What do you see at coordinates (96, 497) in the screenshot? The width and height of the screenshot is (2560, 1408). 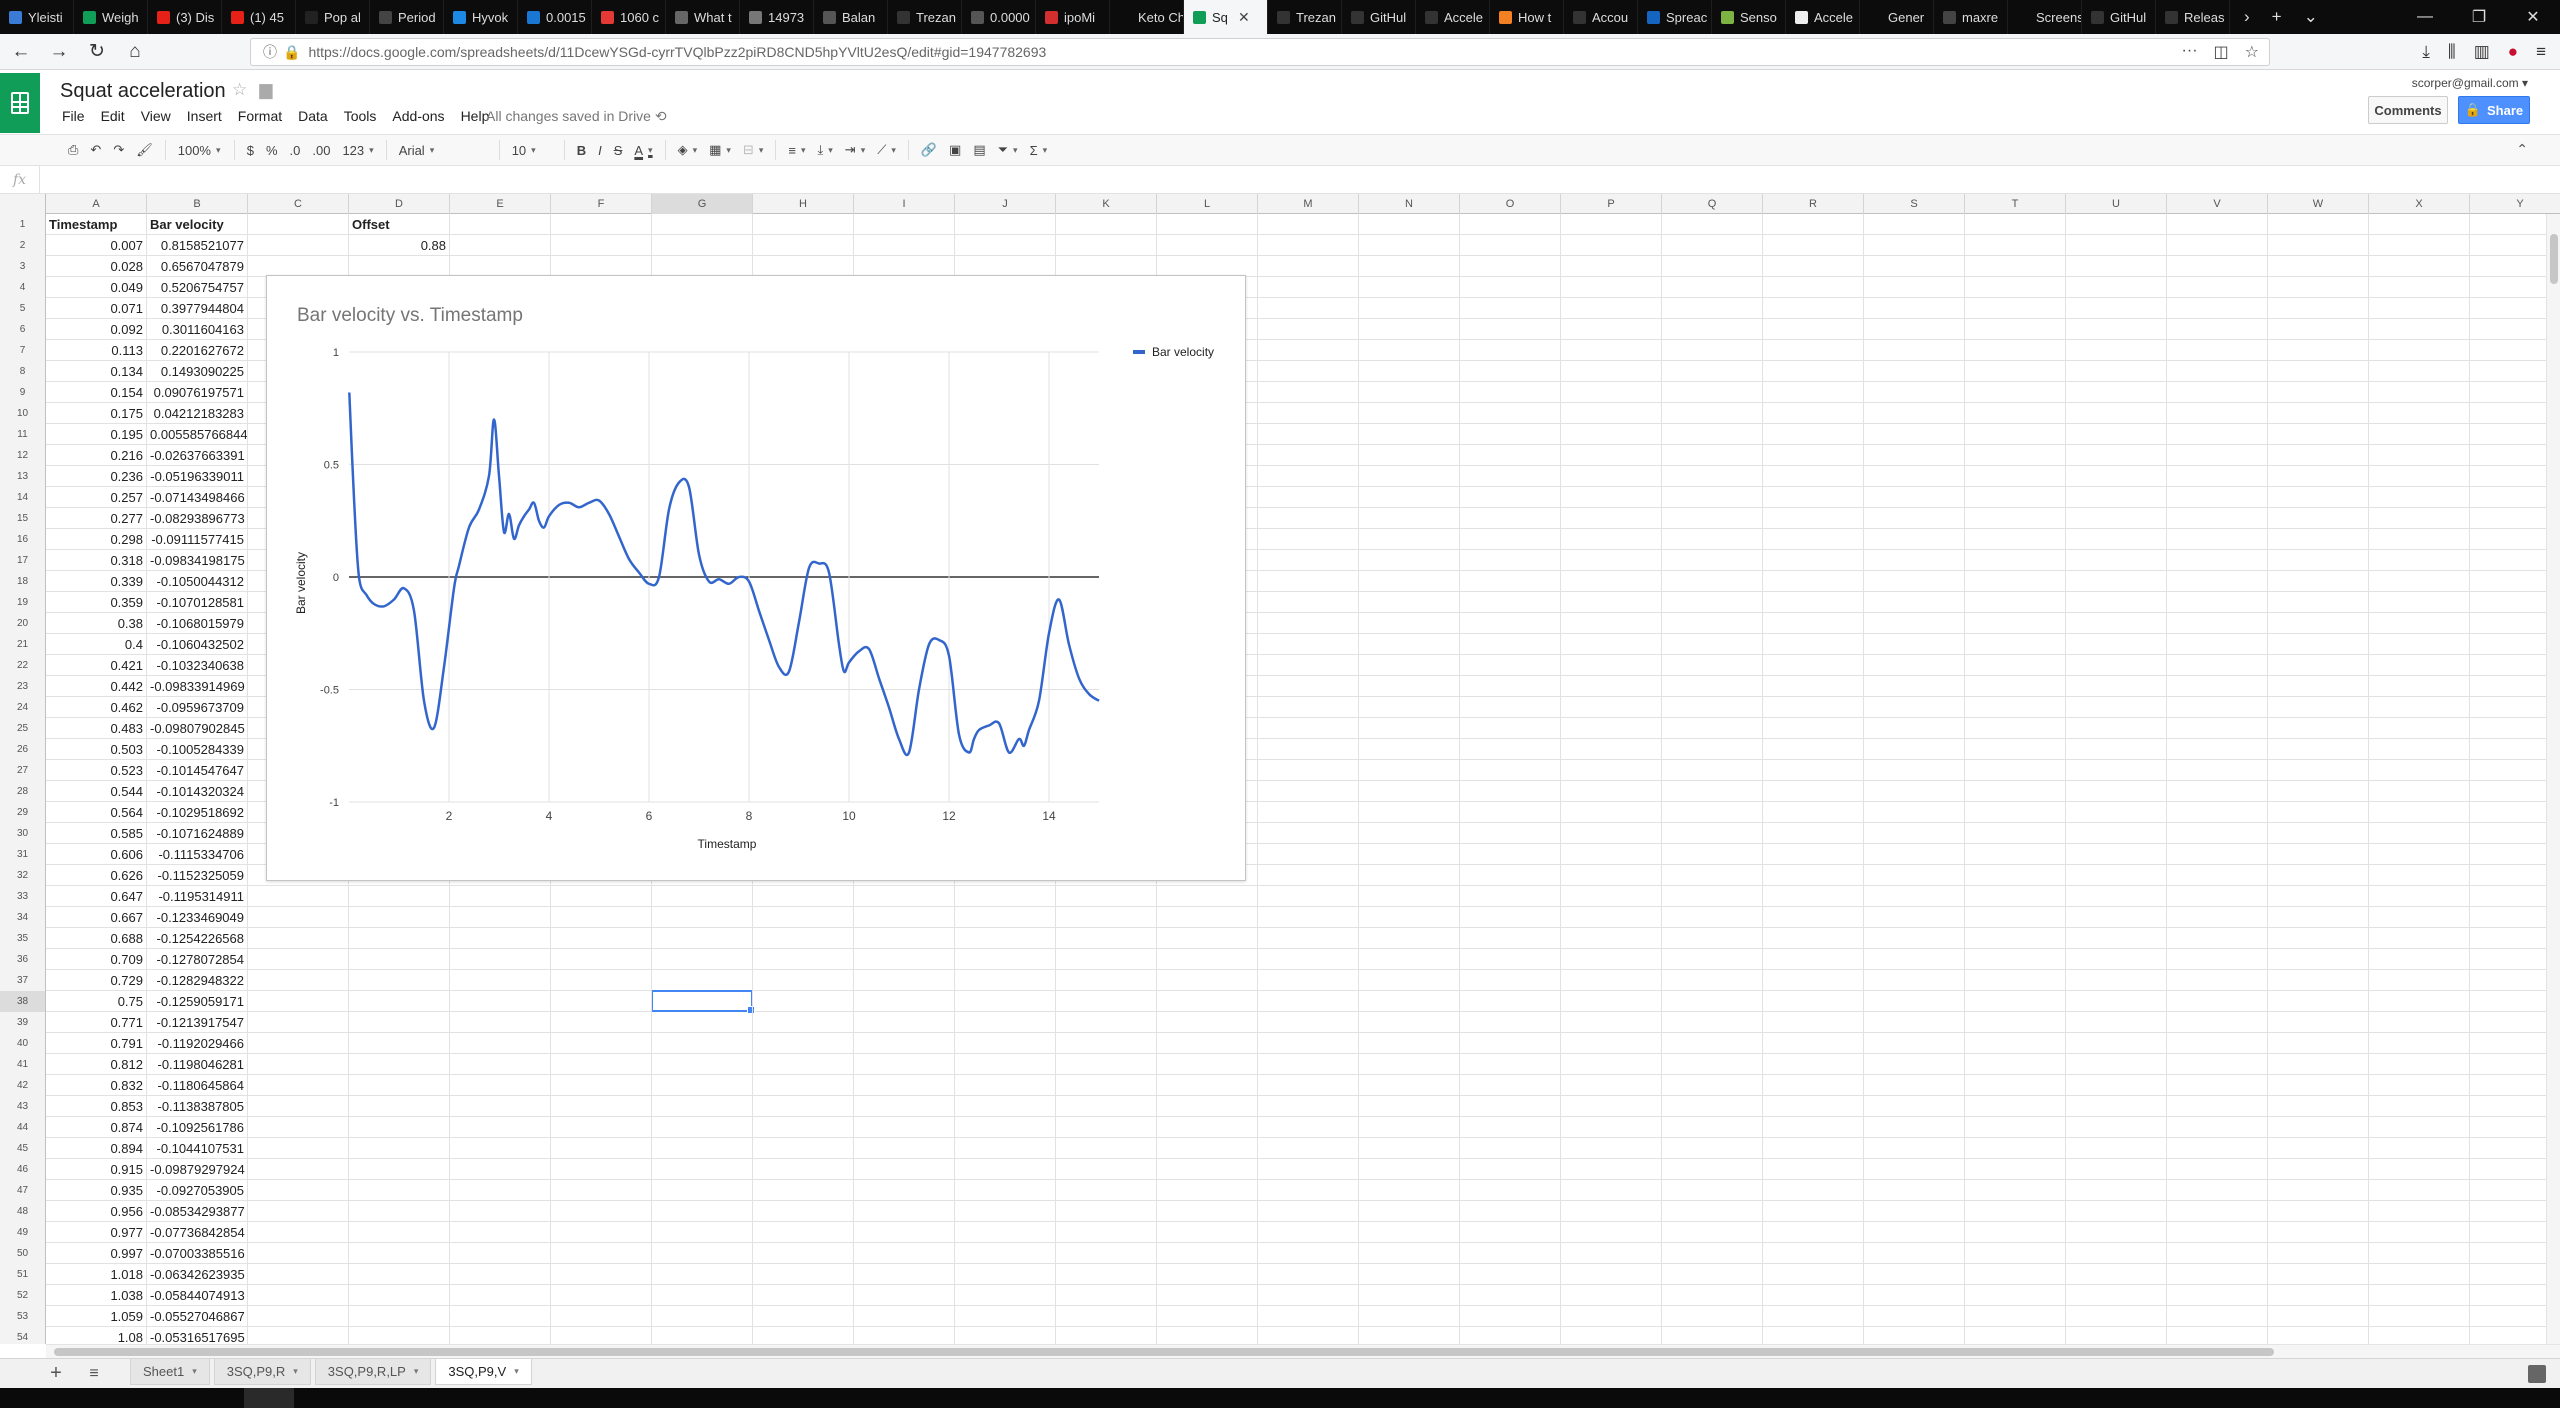 I see `timestamp-cell: 0.257` at bounding box center [96, 497].